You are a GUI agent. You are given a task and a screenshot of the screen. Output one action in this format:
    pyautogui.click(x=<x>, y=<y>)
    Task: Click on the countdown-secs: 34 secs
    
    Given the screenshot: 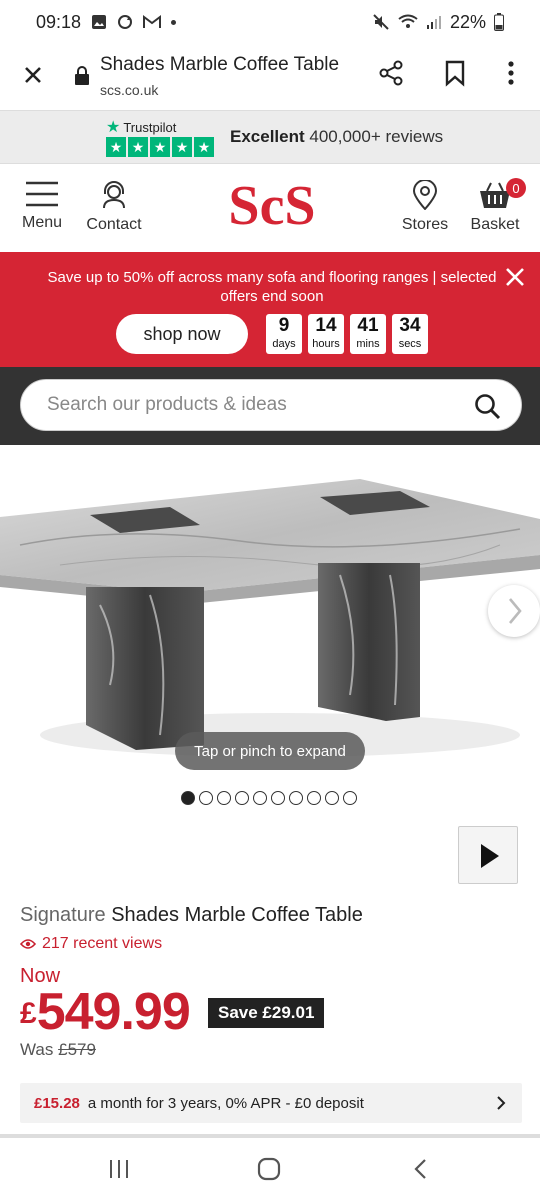 What is the action you would take?
    pyautogui.click(x=410, y=334)
    